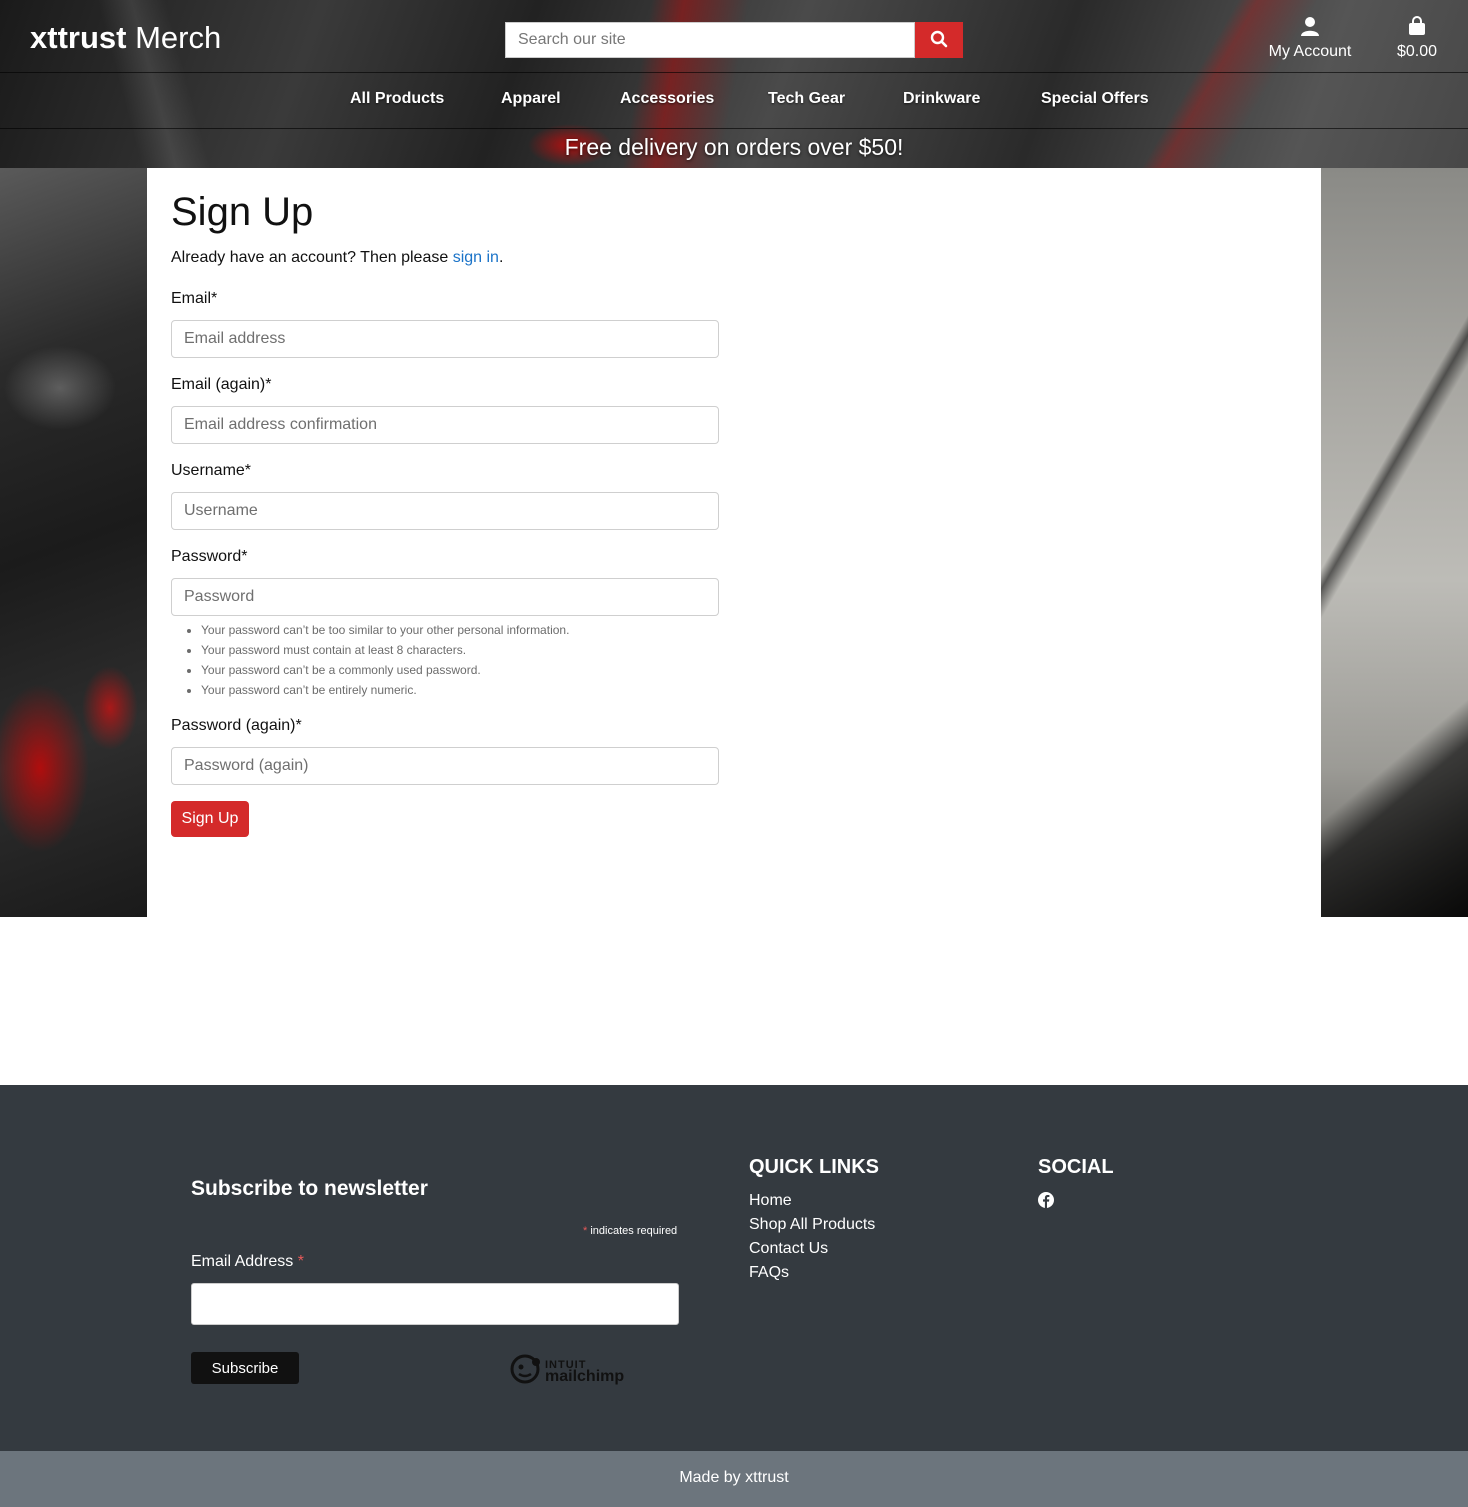  What do you see at coordinates (667, 99) in the screenshot?
I see `nav-accessories: Accessories` at bounding box center [667, 99].